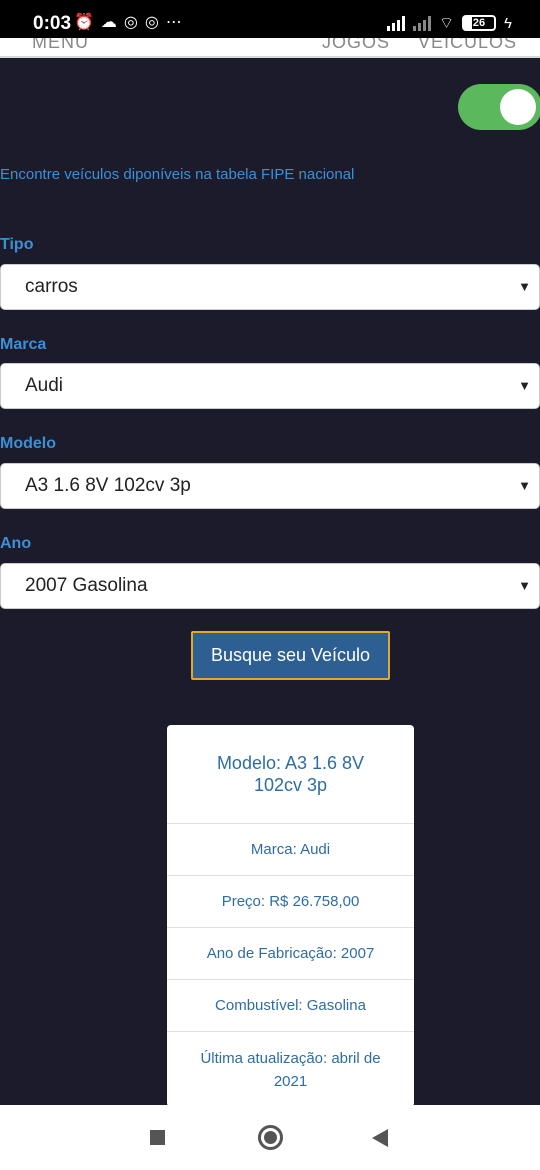 The image size is (540, 1170). I want to click on top-navigation: MENU JOGOS VEÍCULOS, so click(270, 48).